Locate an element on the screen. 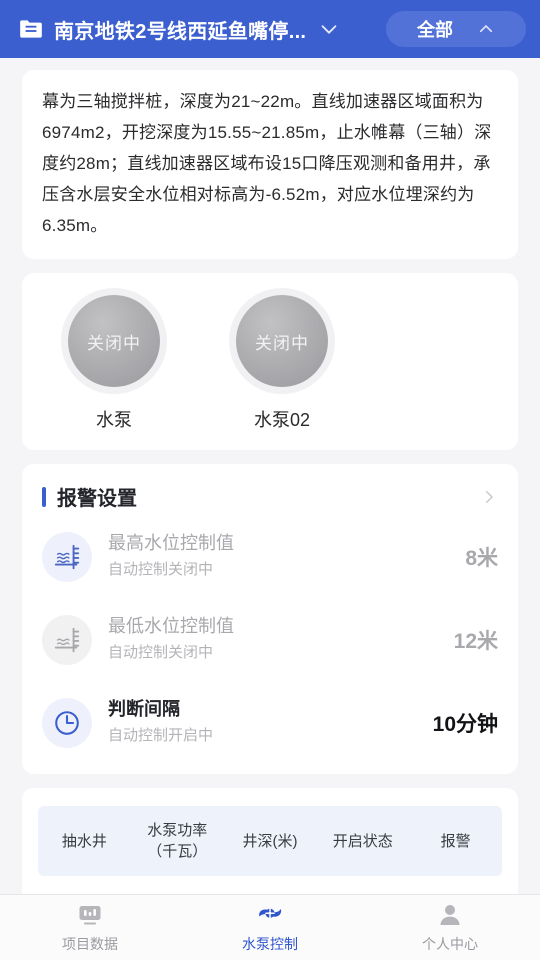 Image resolution: width=540 pixels, height=960 pixels. alarm-value: 8米 is located at coordinates (481, 558).